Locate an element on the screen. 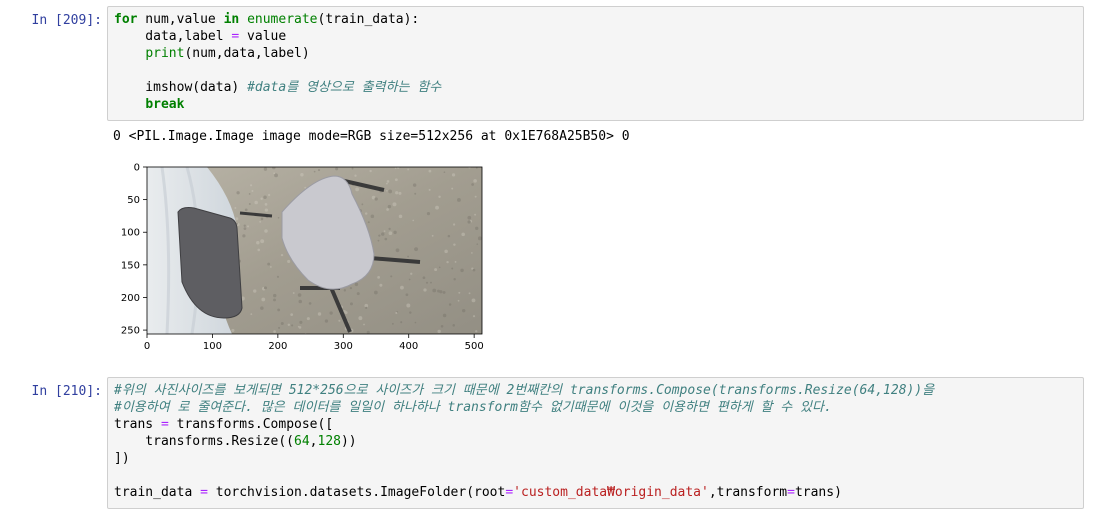 This screenshot has width=1109, height=518. x-tick-label: 400 is located at coordinates (408, 346).